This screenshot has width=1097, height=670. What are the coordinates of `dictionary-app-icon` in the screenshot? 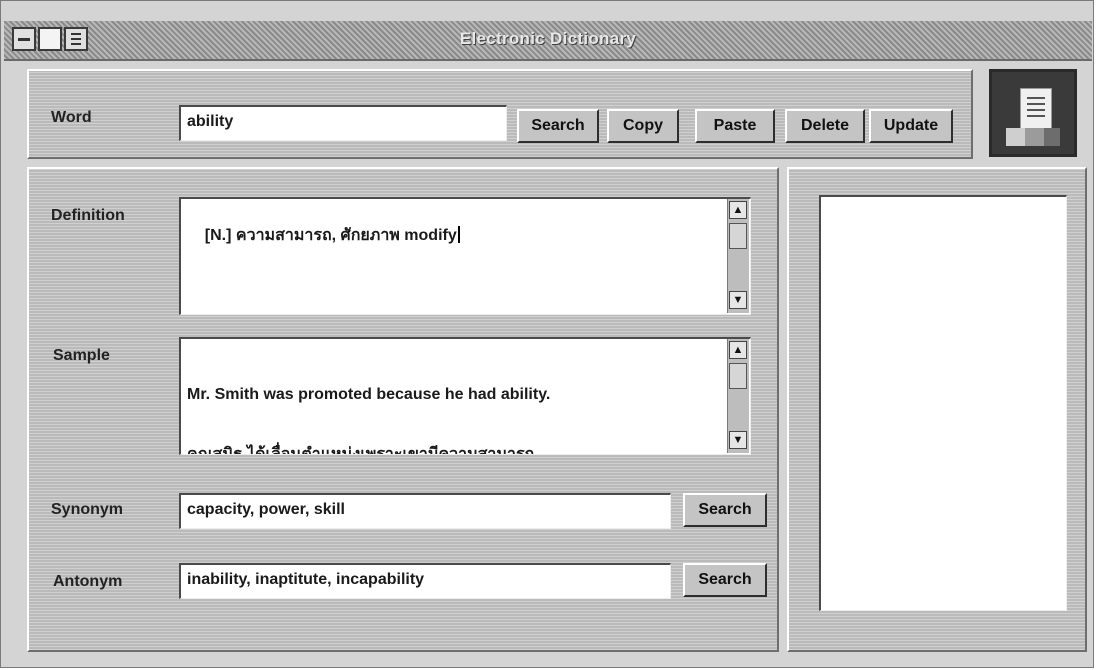 It's located at (1033, 113).